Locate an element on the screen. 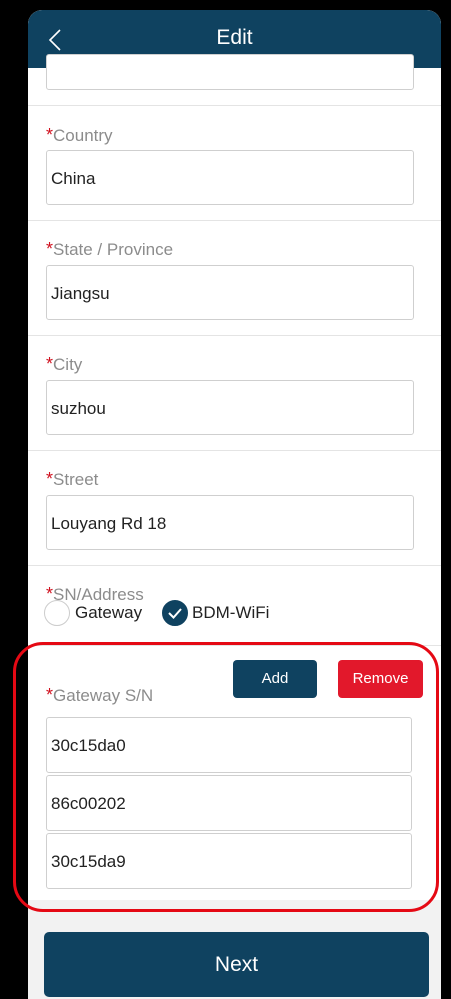 The height and width of the screenshot is (999, 451). street-label: *Street is located at coordinates (72, 479).